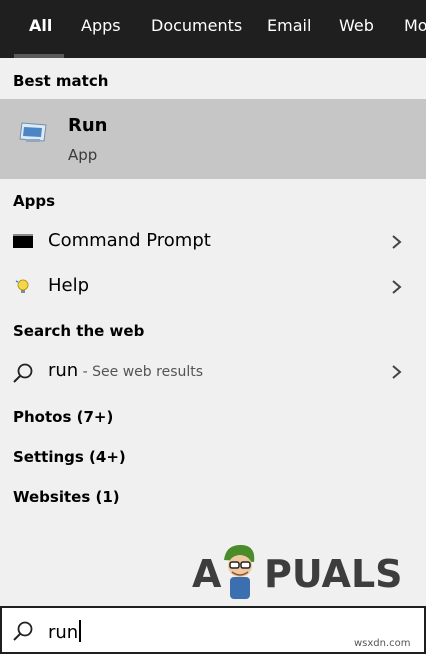 This screenshot has height=654, width=426. I want to click on active-tab-indicator, so click(39, 56).